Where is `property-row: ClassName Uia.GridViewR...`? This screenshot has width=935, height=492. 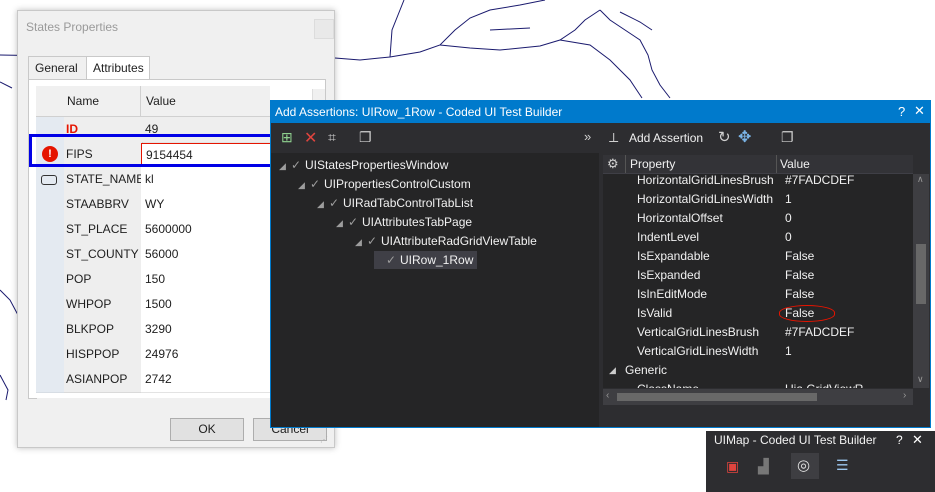
property-row: ClassName Uia.GridViewR... is located at coordinates (758, 384).